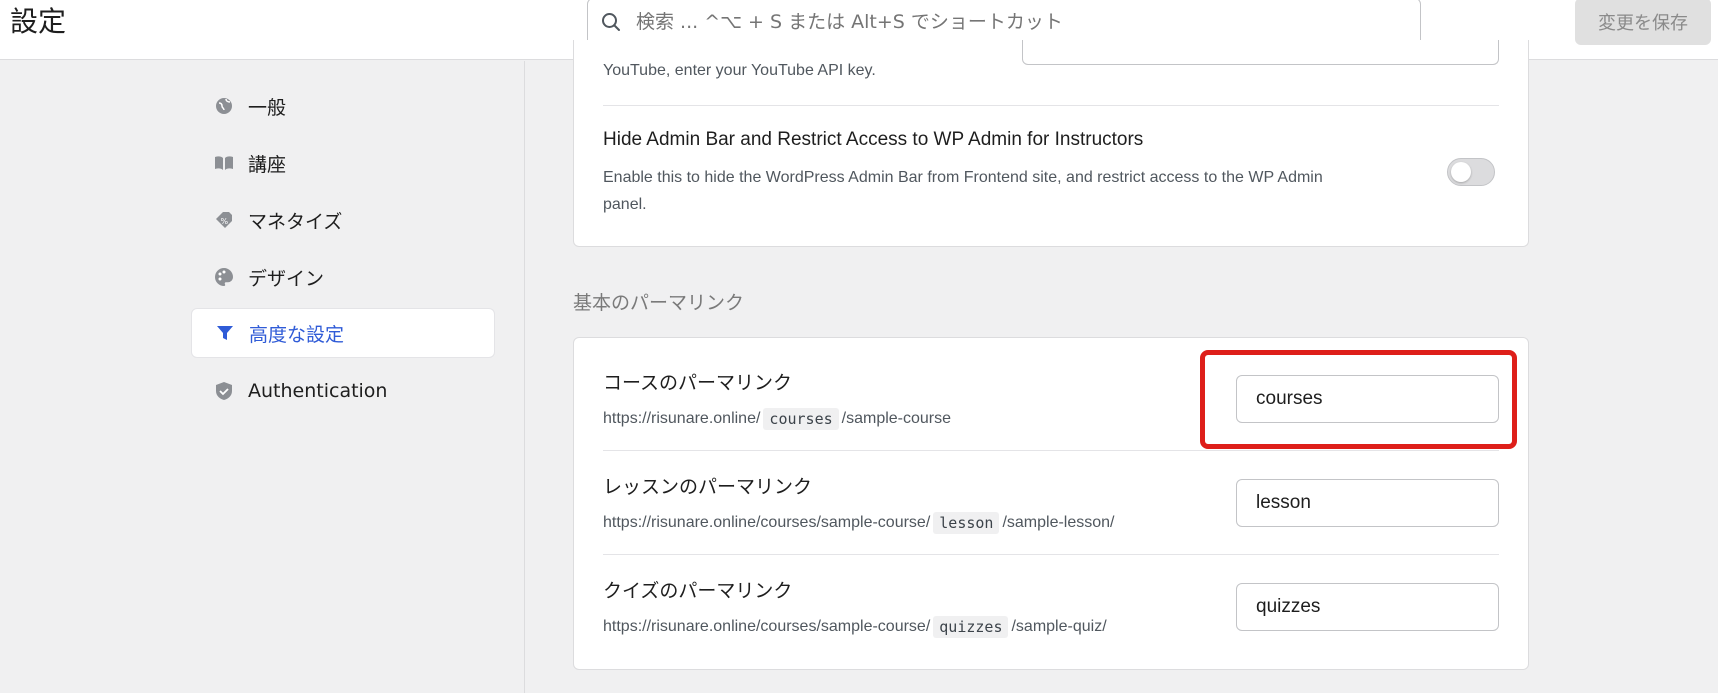  I want to click on search-icon, so click(611, 22).